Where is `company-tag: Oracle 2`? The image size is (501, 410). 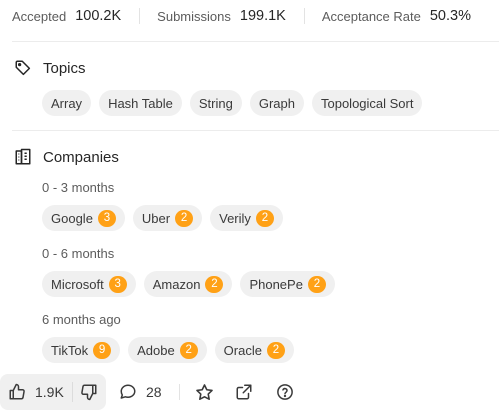 company-tag: Oracle 2 is located at coordinates (254, 350).